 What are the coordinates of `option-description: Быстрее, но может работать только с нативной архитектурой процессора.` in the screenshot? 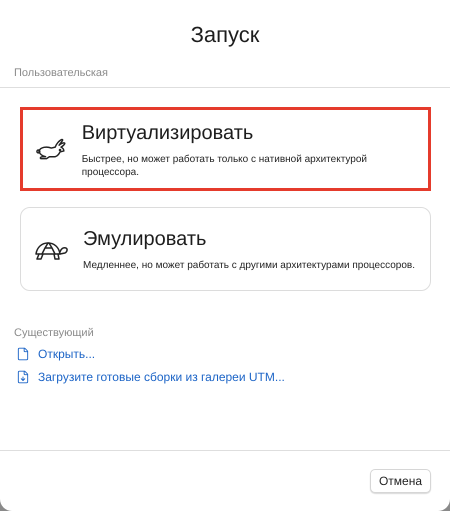 It's located at (225, 165).